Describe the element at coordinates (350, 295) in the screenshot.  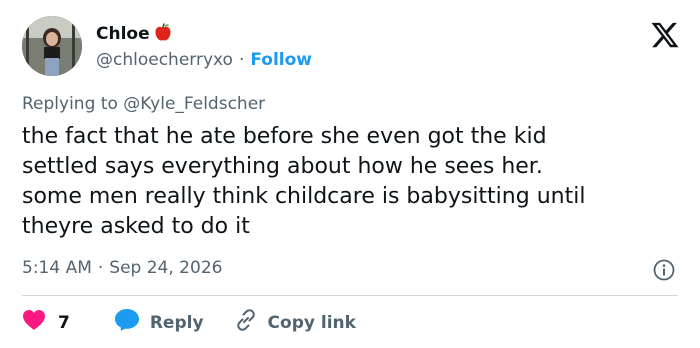
I see `divider` at that location.